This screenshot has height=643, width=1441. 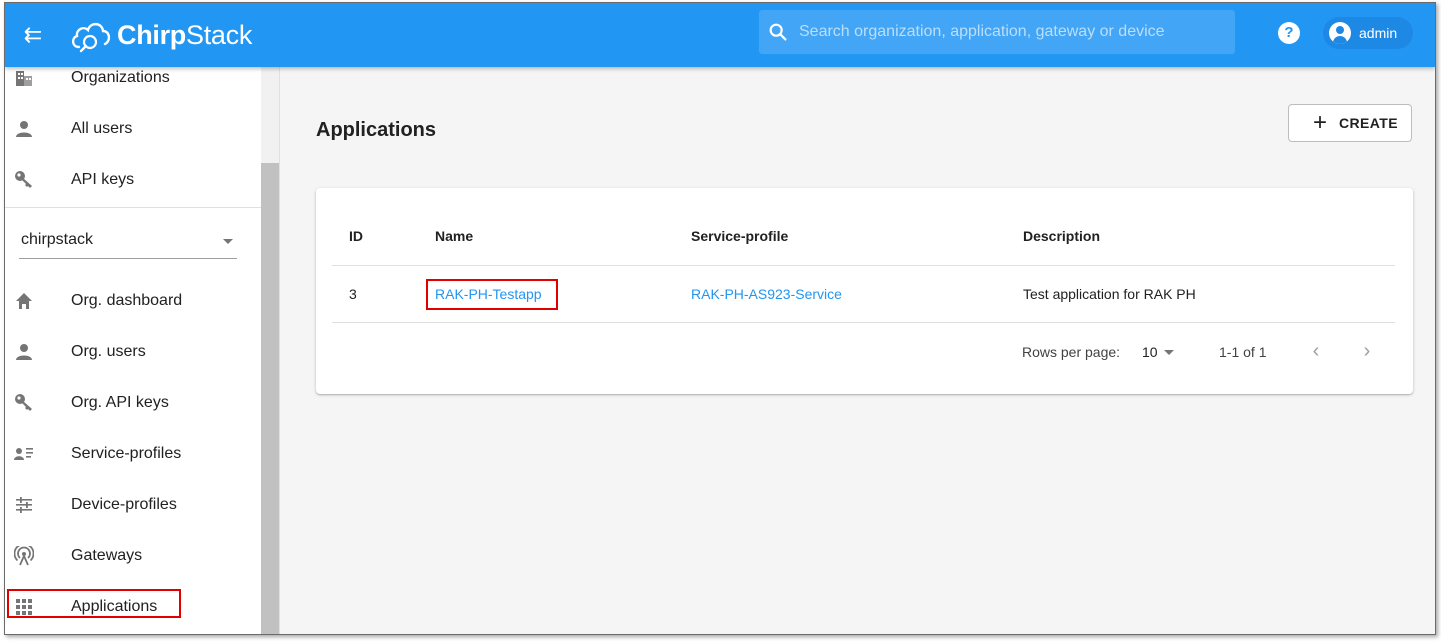 I want to click on plus-icon: +, so click(x=1320, y=122).